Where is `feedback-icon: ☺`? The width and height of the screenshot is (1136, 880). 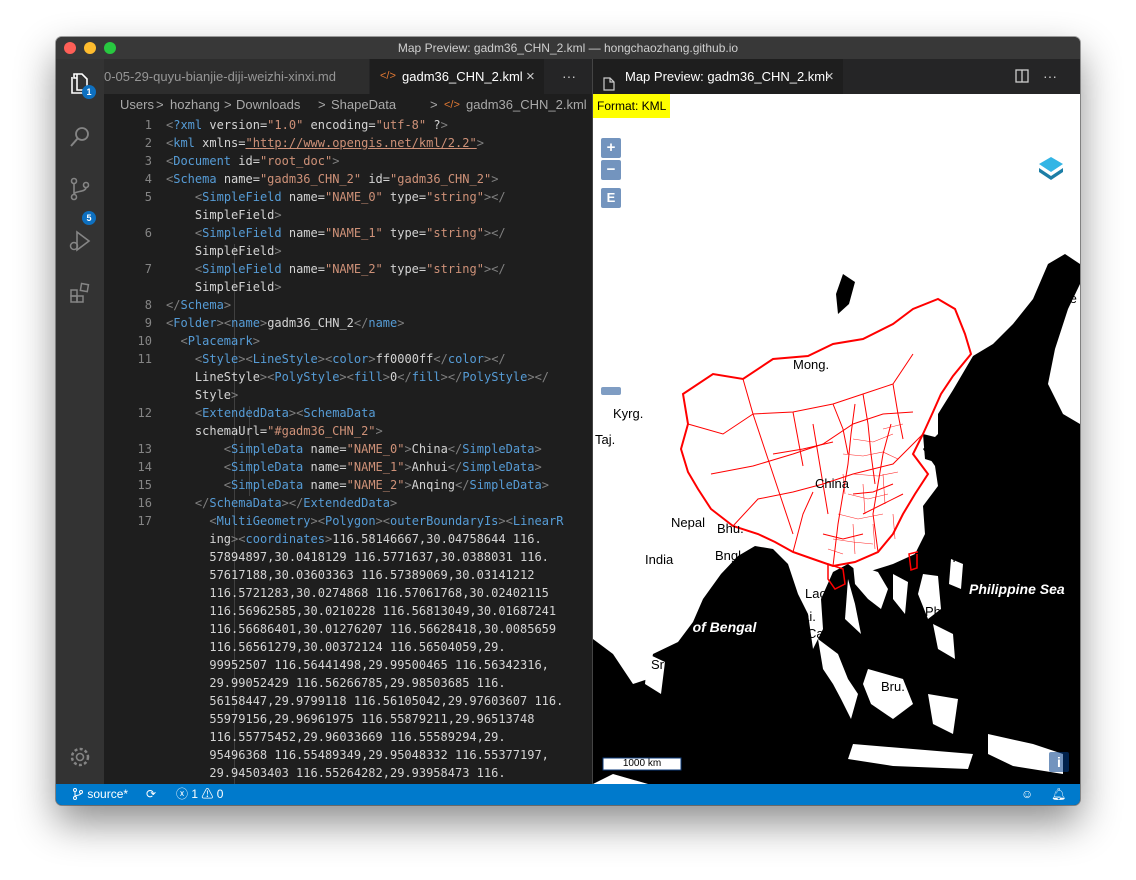 feedback-icon: ☺ is located at coordinates (1027, 794).